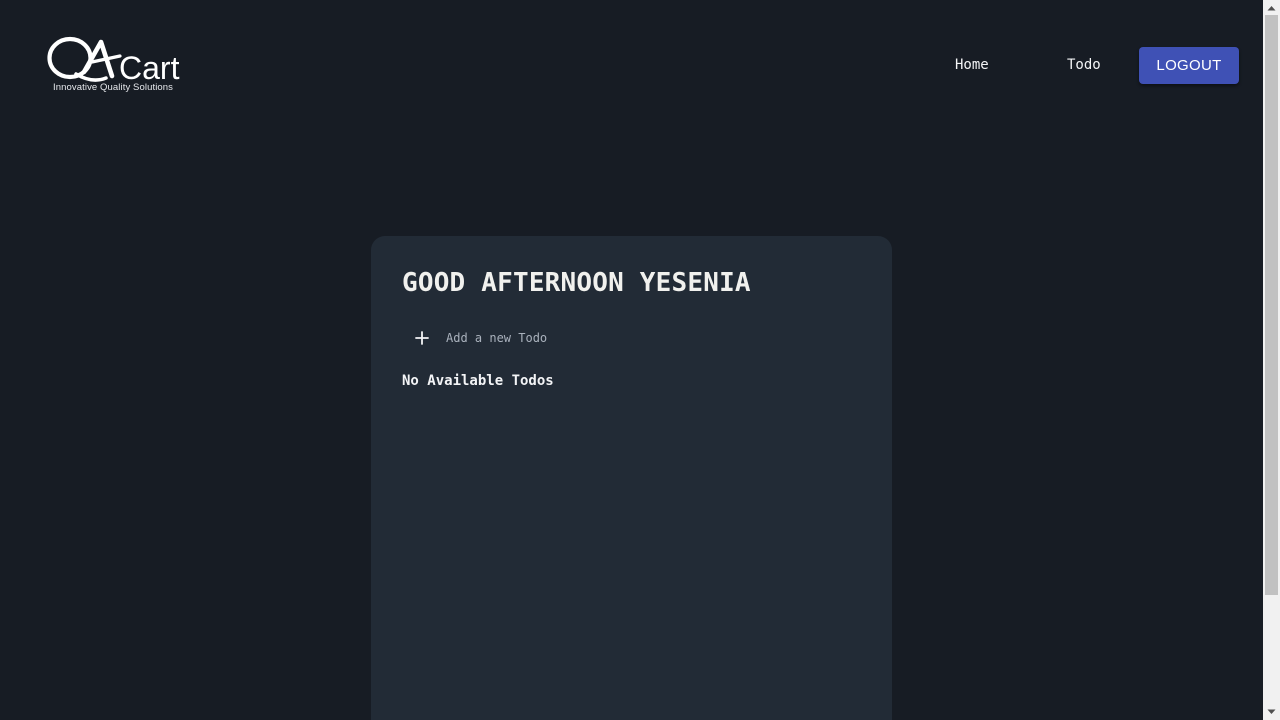 The width and height of the screenshot is (1280, 720). Describe the element at coordinates (1271, 305) in the screenshot. I see `scrollbar-thumb` at that location.